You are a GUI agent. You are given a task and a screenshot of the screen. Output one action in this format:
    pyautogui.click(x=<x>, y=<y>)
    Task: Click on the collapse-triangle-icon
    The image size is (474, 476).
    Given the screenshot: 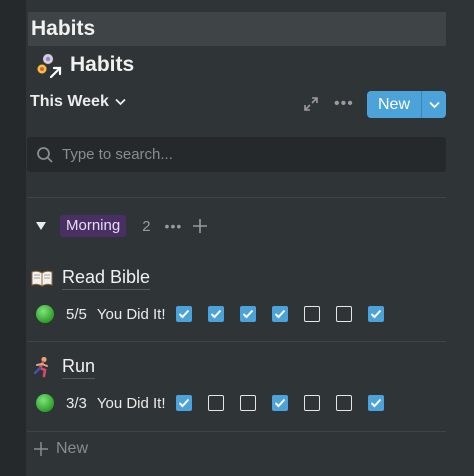 What is the action you would take?
    pyautogui.click(x=41, y=226)
    